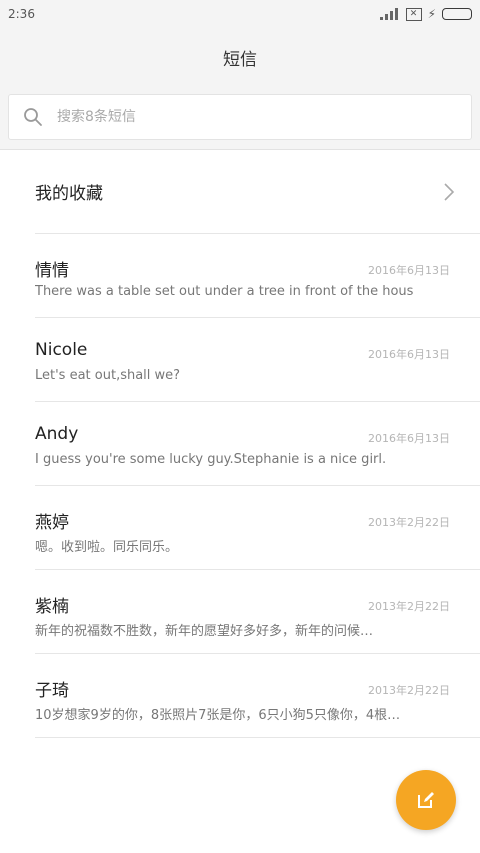 The image size is (480, 853). I want to click on contact-name: 燕婷, so click(52, 523).